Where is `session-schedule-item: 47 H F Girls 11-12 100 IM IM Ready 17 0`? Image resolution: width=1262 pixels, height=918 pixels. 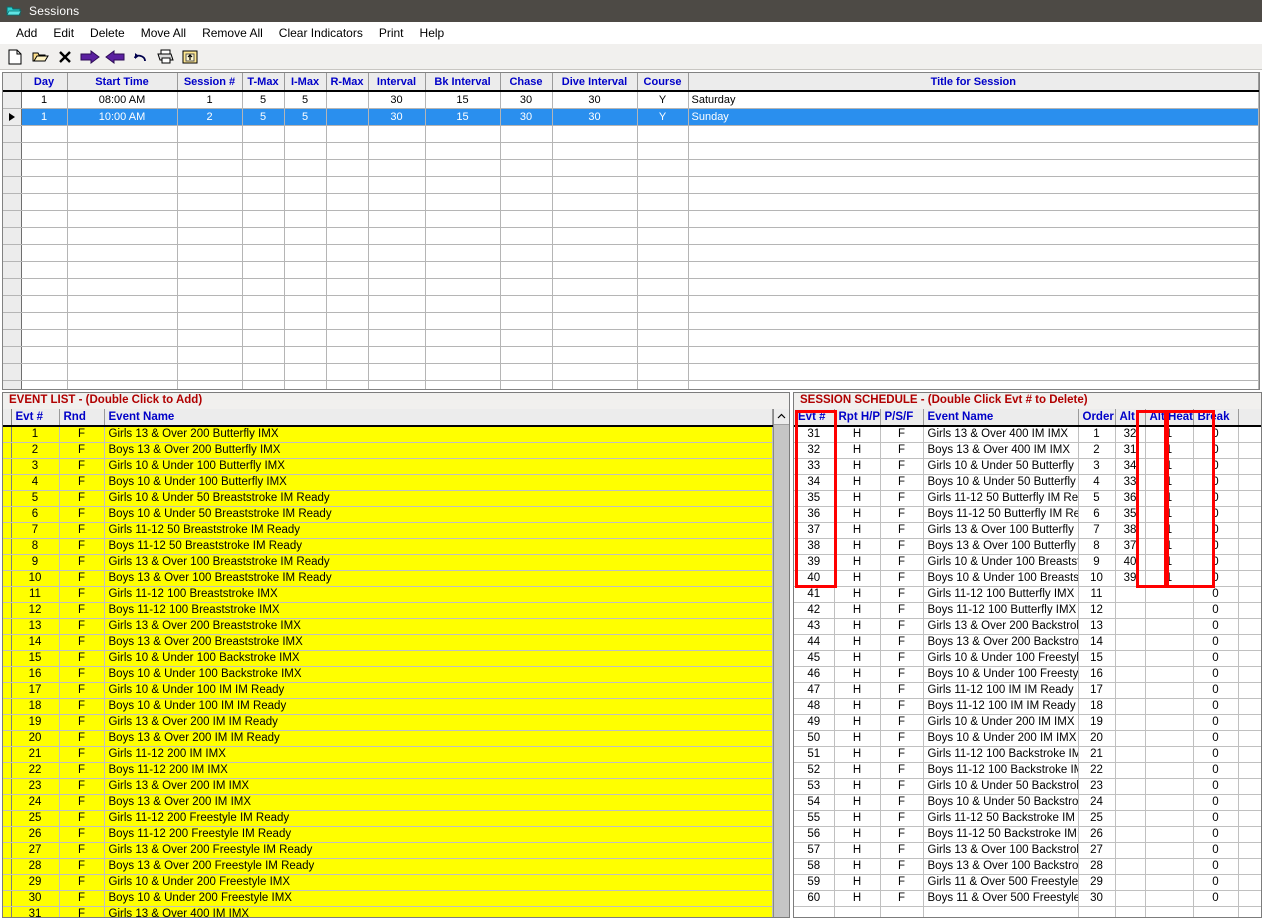 session-schedule-item: 47 H F Girls 11-12 100 IM IM Ready 17 0 is located at coordinates (1027, 690).